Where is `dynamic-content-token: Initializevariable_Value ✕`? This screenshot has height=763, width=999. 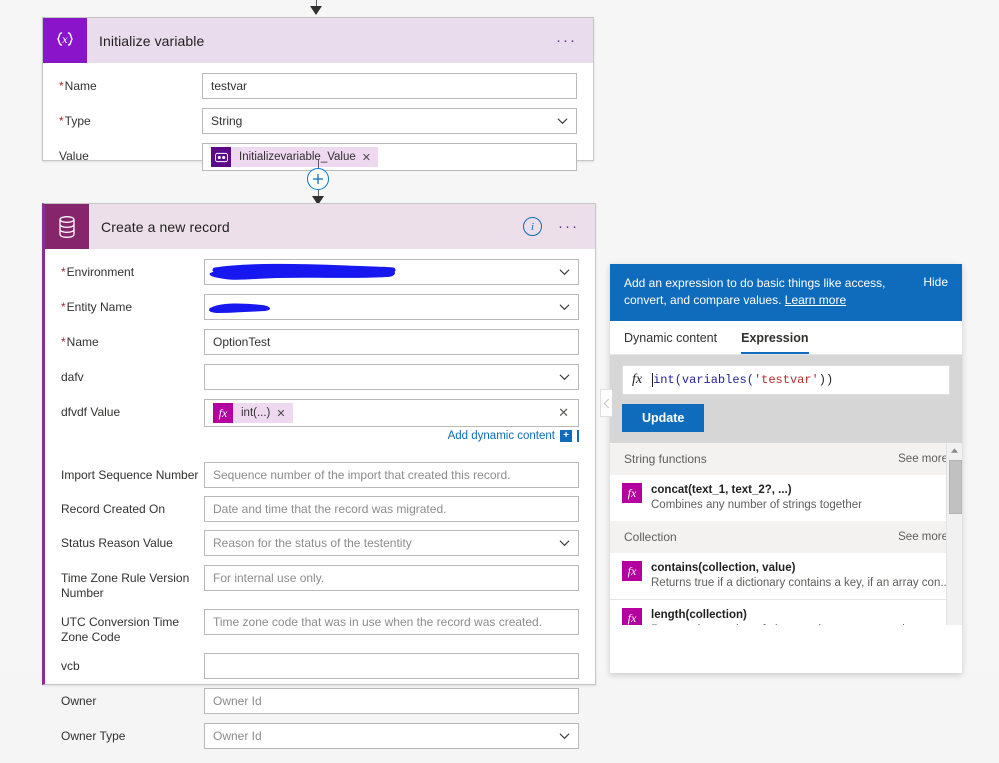
dynamic-content-token: Initializevariable_Value ✕ is located at coordinates (294, 157).